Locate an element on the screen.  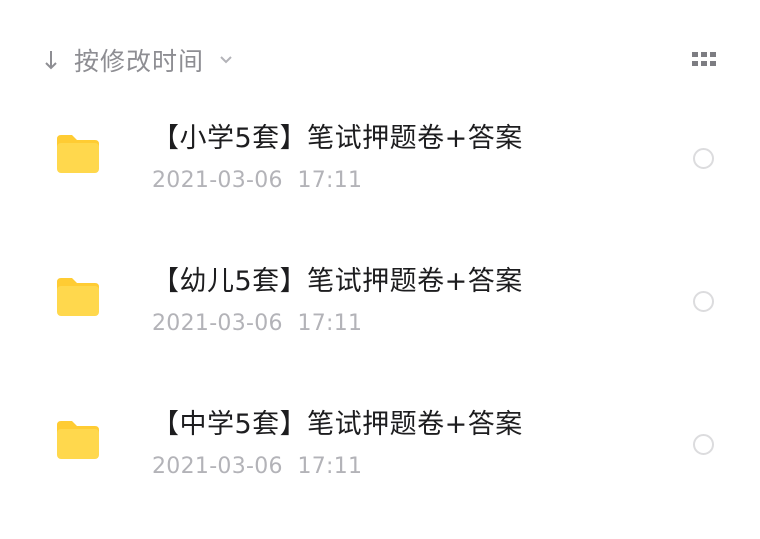
sort-control: 按修改时间 is located at coordinates (138, 60).